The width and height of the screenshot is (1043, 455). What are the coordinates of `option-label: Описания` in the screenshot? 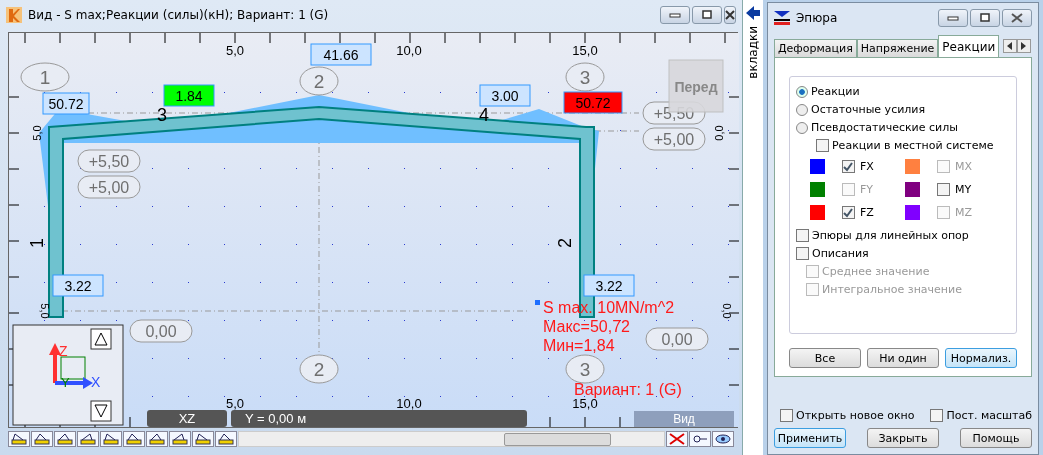 It's located at (840, 253).